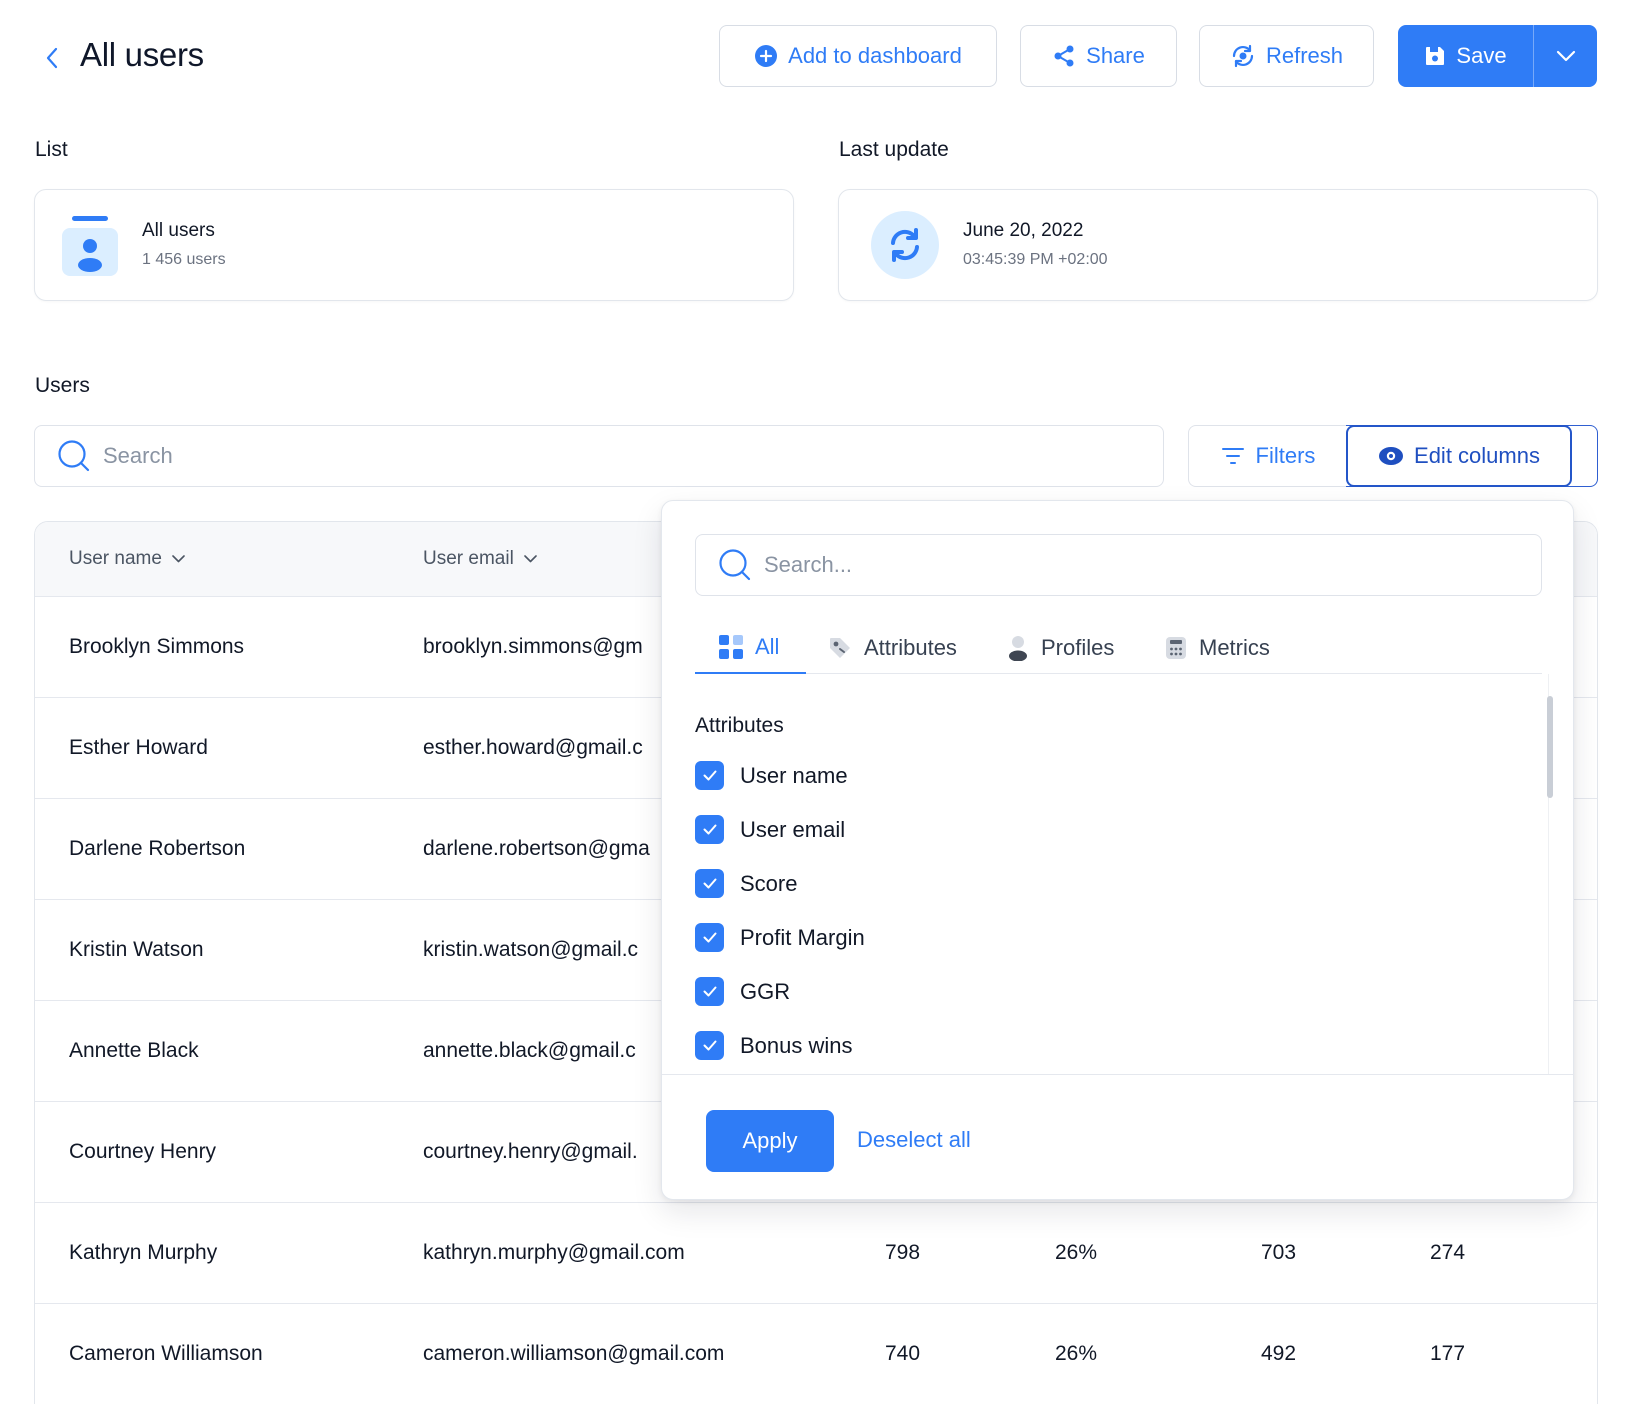 This screenshot has width=1626, height=1404. I want to click on refresh-button: Refresh, so click(1286, 56).